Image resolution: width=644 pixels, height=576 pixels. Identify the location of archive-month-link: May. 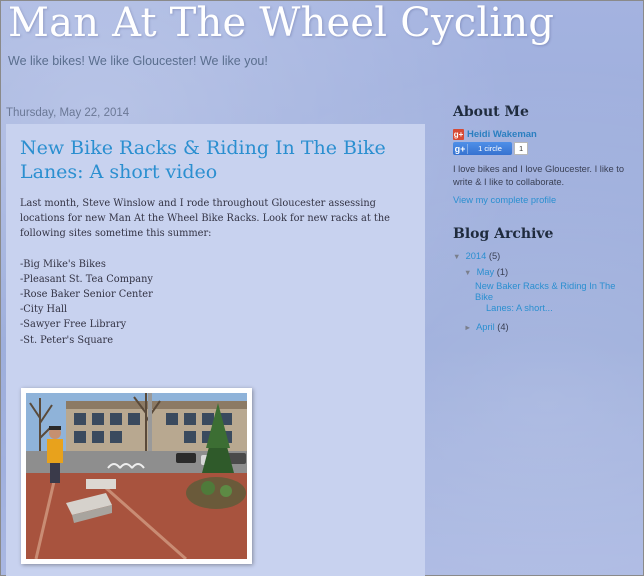
(486, 272).